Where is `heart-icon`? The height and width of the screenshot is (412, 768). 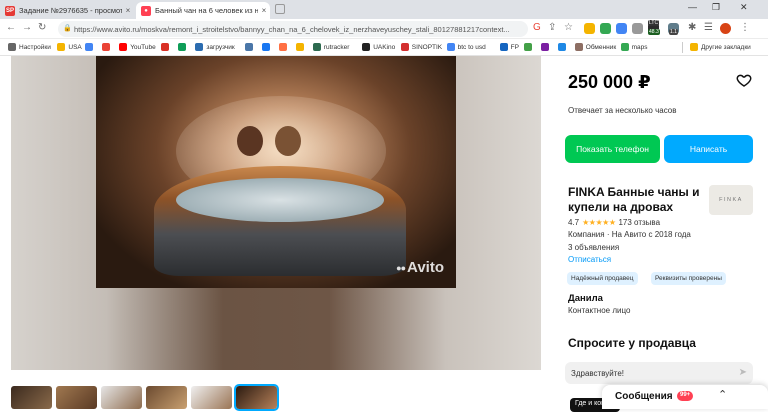 heart-icon is located at coordinates (744, 80).